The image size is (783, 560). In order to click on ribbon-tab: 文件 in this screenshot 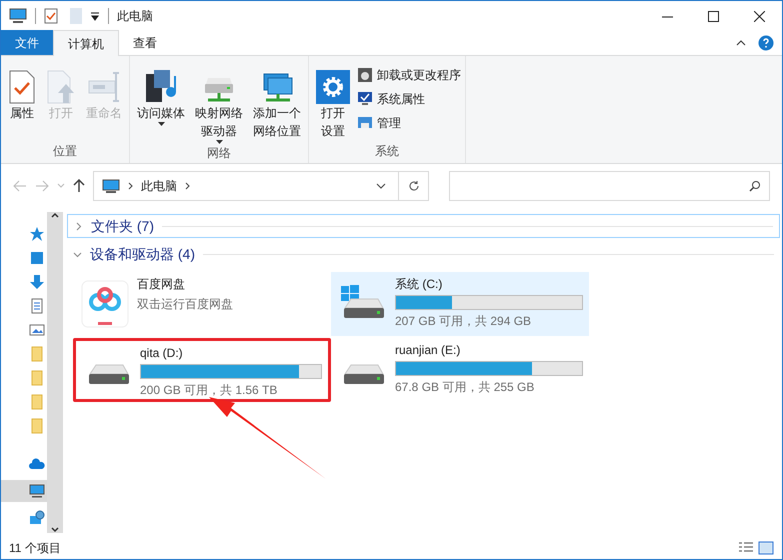, I will do `click(27, 42)`.